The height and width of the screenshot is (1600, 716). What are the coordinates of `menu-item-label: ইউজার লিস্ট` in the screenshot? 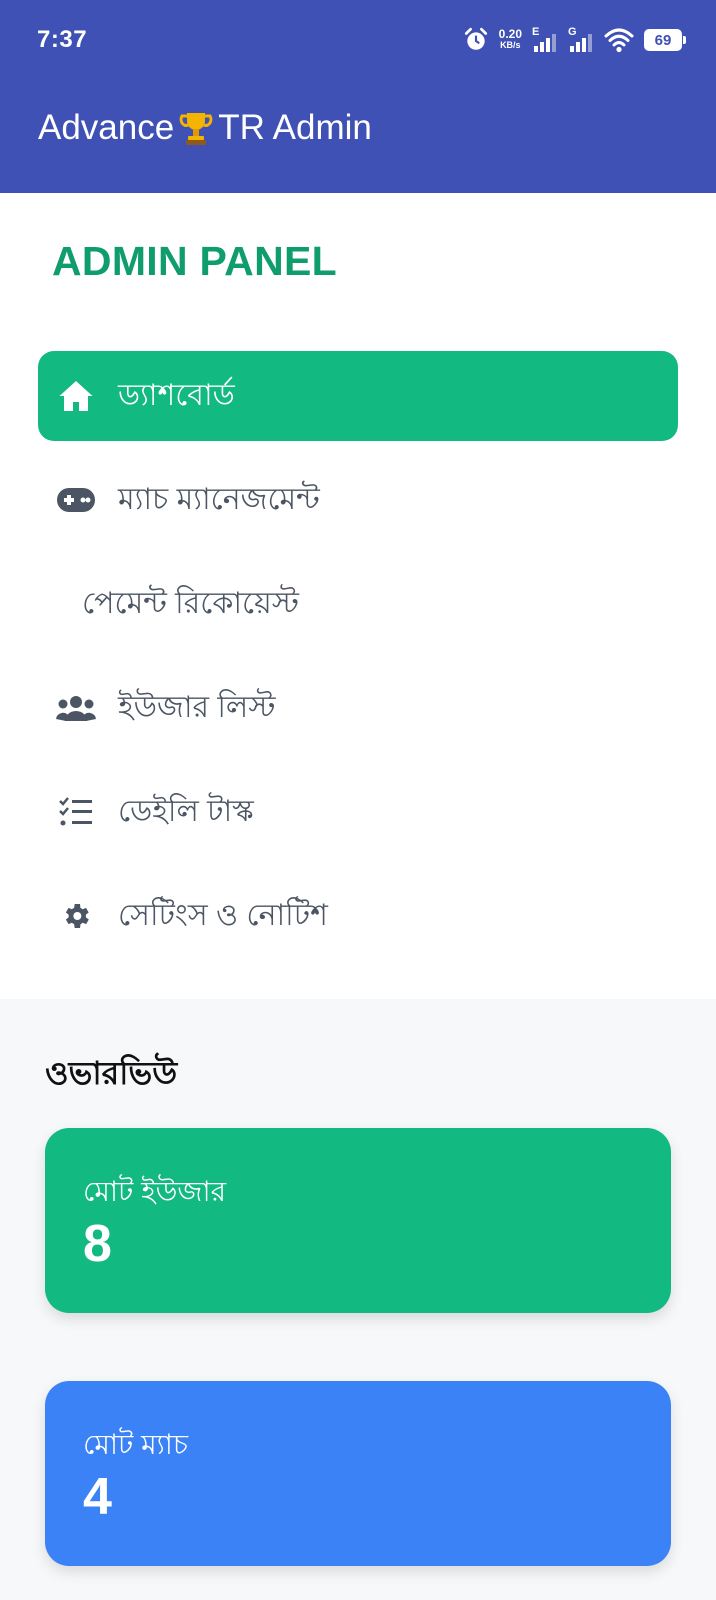 It's located at (197, 707).